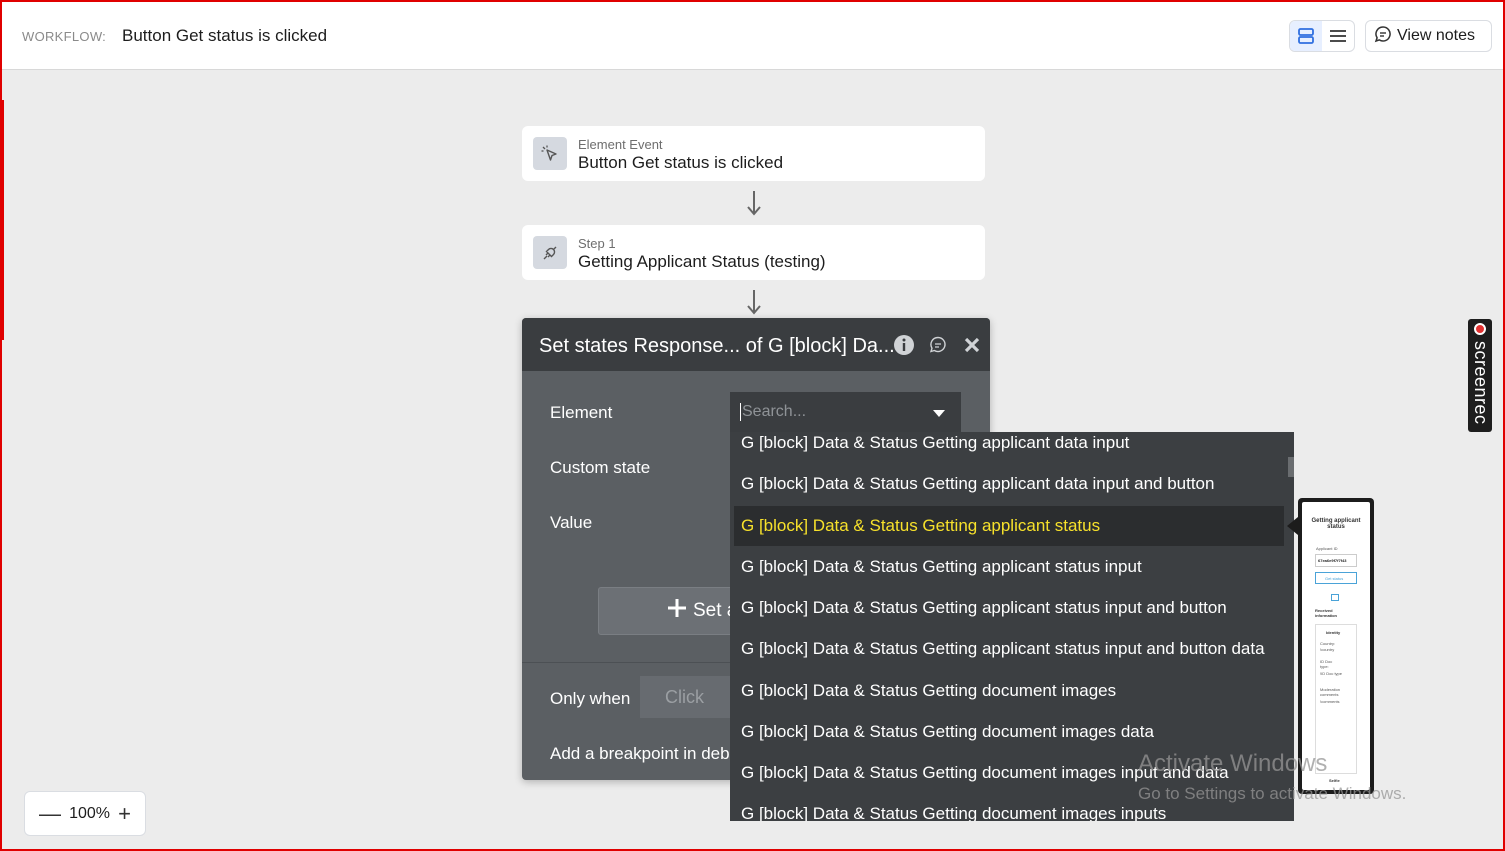  What do you see at coordinates (1327, 548) in the screenshot?
I see `preview-applicant-label: Applicant ID` at bounding box center [1327, 548].